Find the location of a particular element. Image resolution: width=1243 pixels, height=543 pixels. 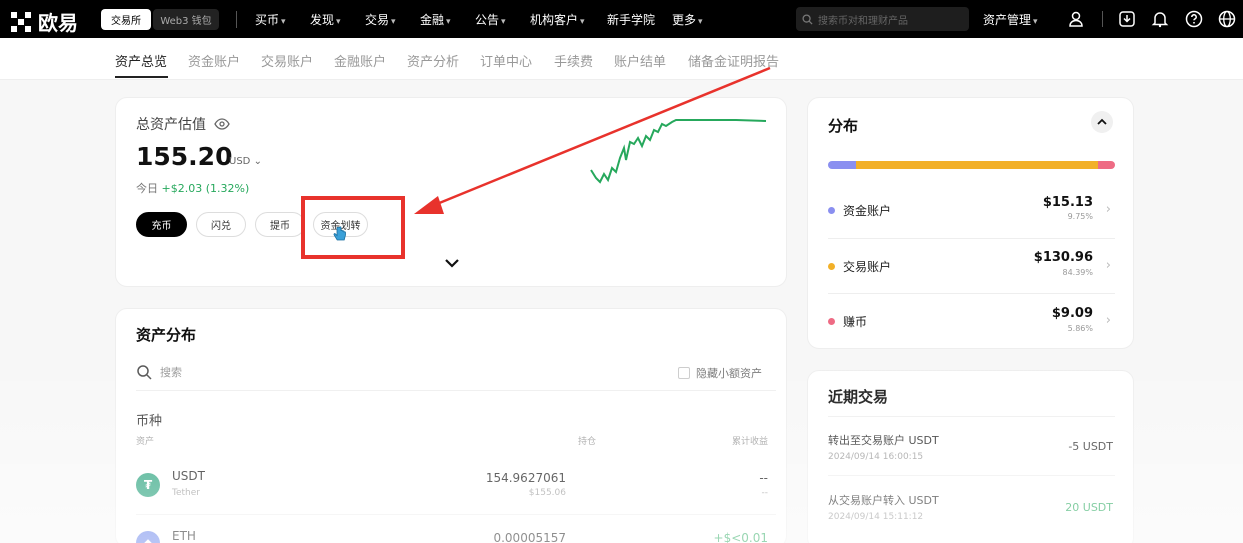

help-icon is located at coordinates (1194, 19).